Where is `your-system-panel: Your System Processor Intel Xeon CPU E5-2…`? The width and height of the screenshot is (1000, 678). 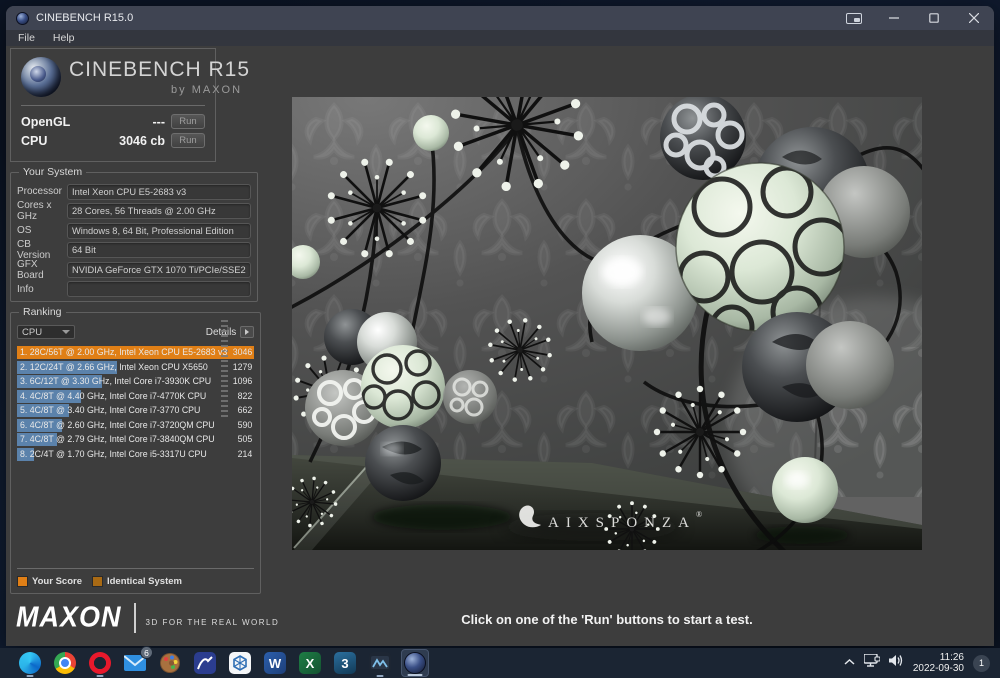 your-system-panel: Your System Processor Intel Xeon CPU E5-2… is located at coordinates (134, 234).